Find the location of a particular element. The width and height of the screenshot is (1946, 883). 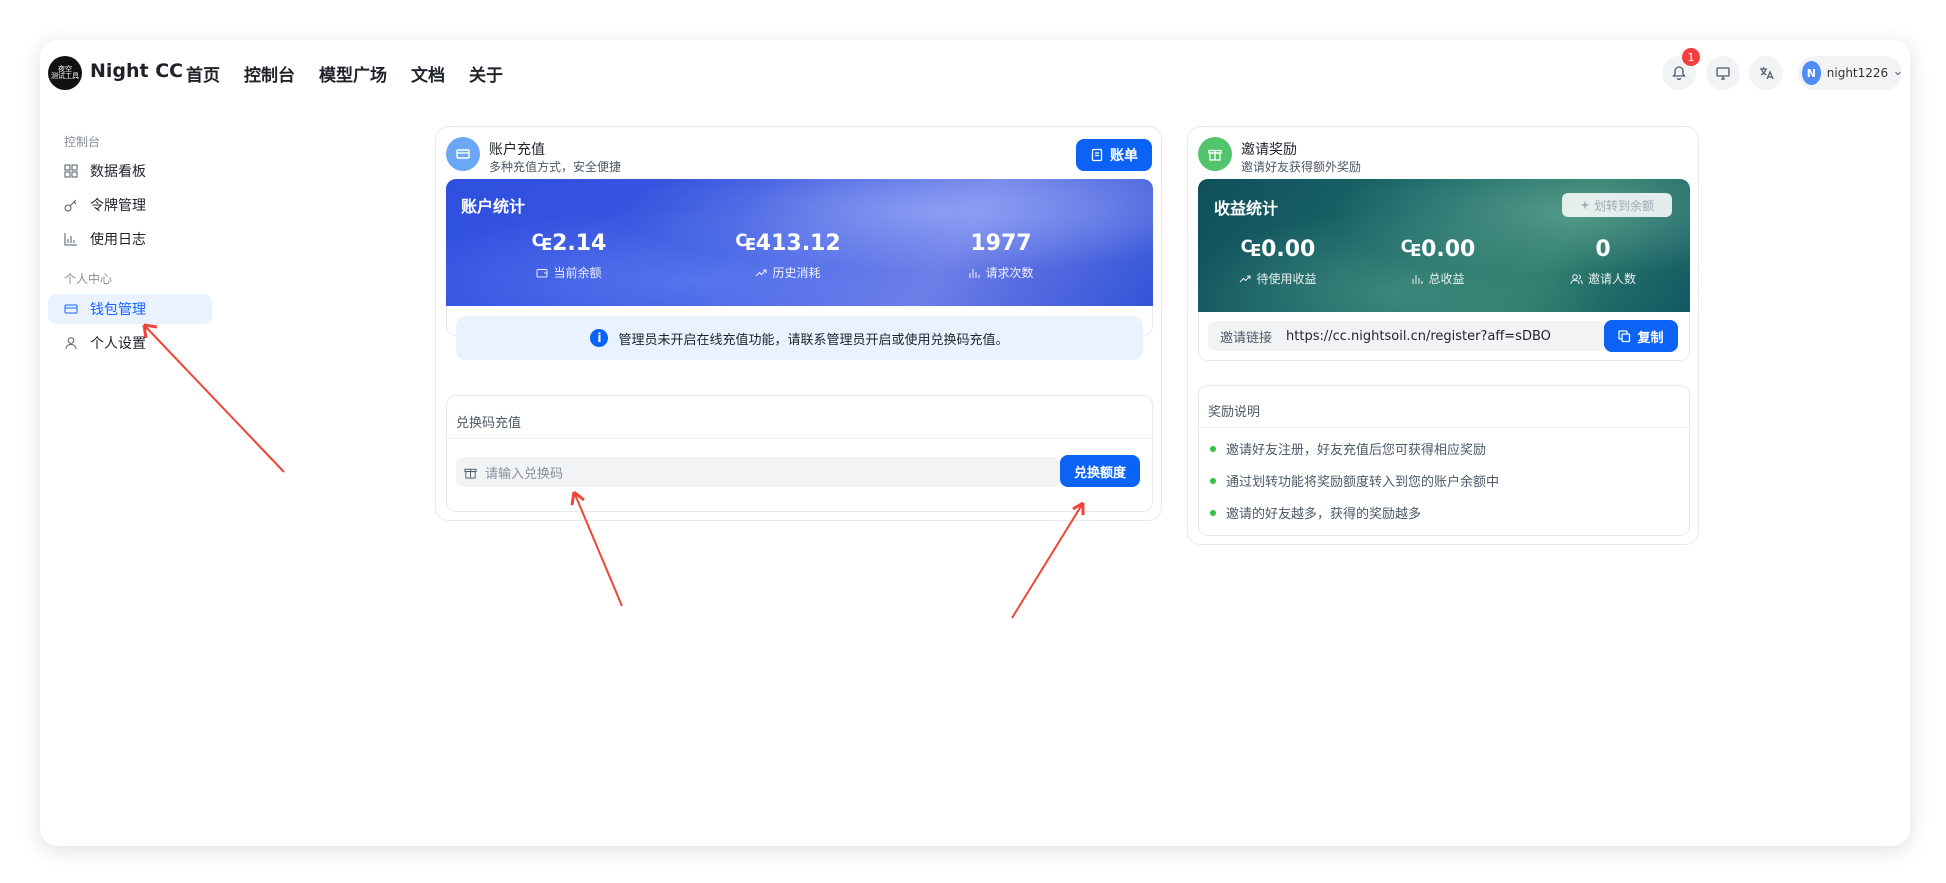

site-logo: 夜空 测试工具 is located at coordinates (65, 73).